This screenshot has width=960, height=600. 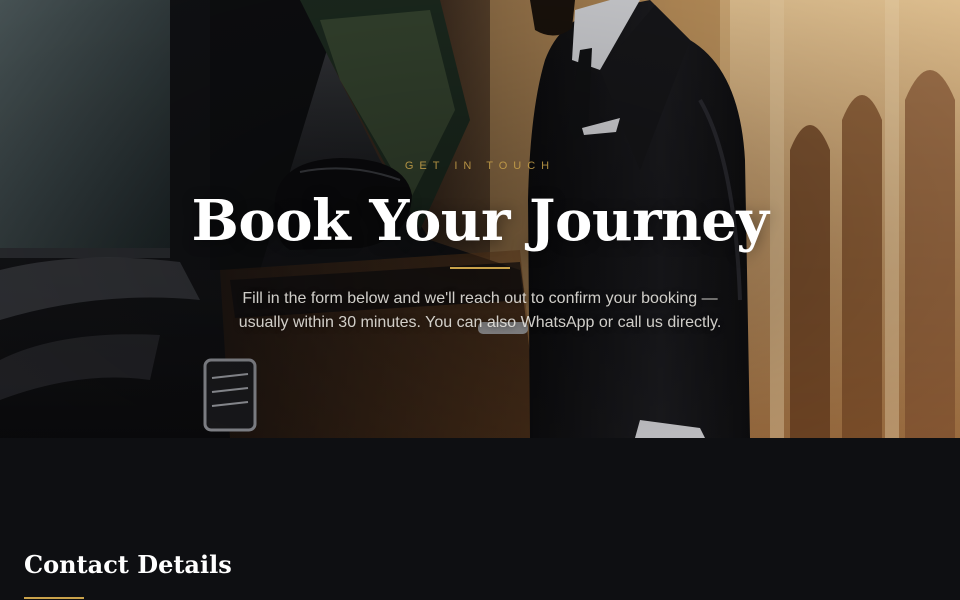 What do you see at coordinates (128, 564) in the screenshot?
I see `contact-heading: Contact Details` at bounding box center [128, 564].